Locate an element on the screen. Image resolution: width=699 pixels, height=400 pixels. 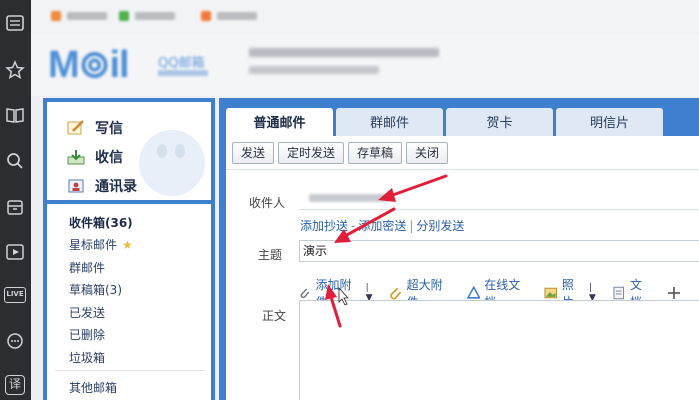
bookmark-bar is located at coordinates (365, 17).